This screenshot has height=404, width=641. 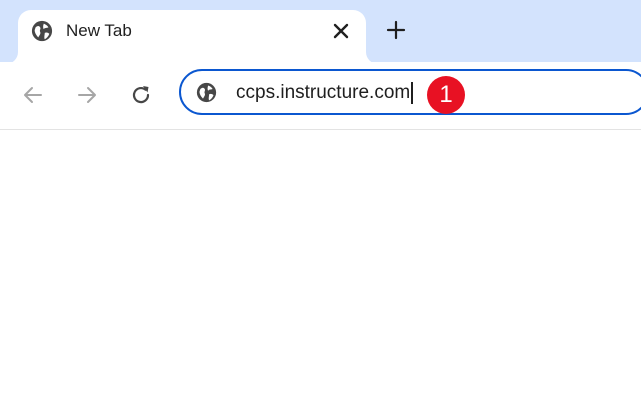 I want to click on reload-icon, so click(x=141, y=95).